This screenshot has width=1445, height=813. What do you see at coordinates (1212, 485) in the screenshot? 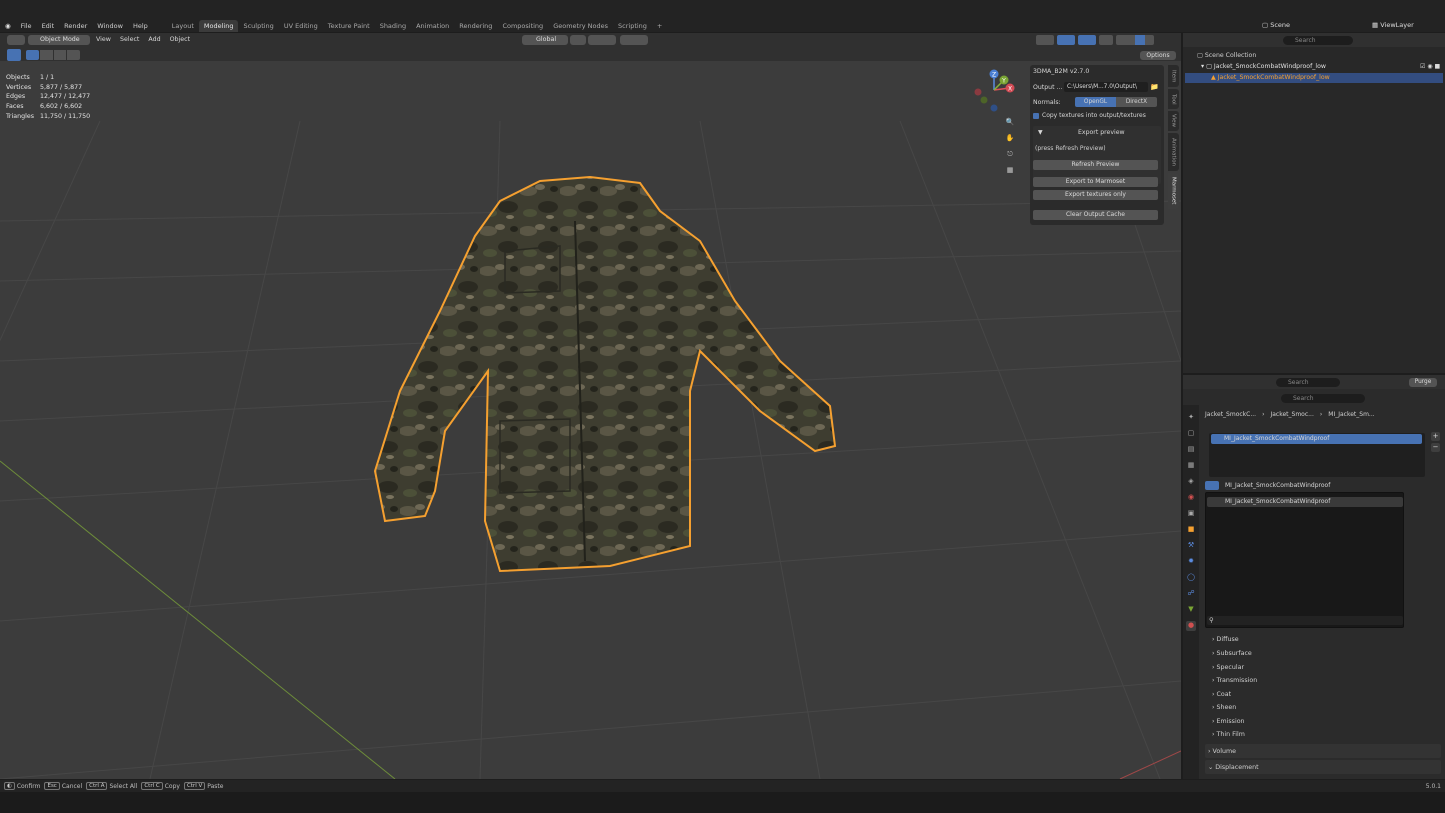
I see `material-browse-icon` at bounding box center [1212, 485].